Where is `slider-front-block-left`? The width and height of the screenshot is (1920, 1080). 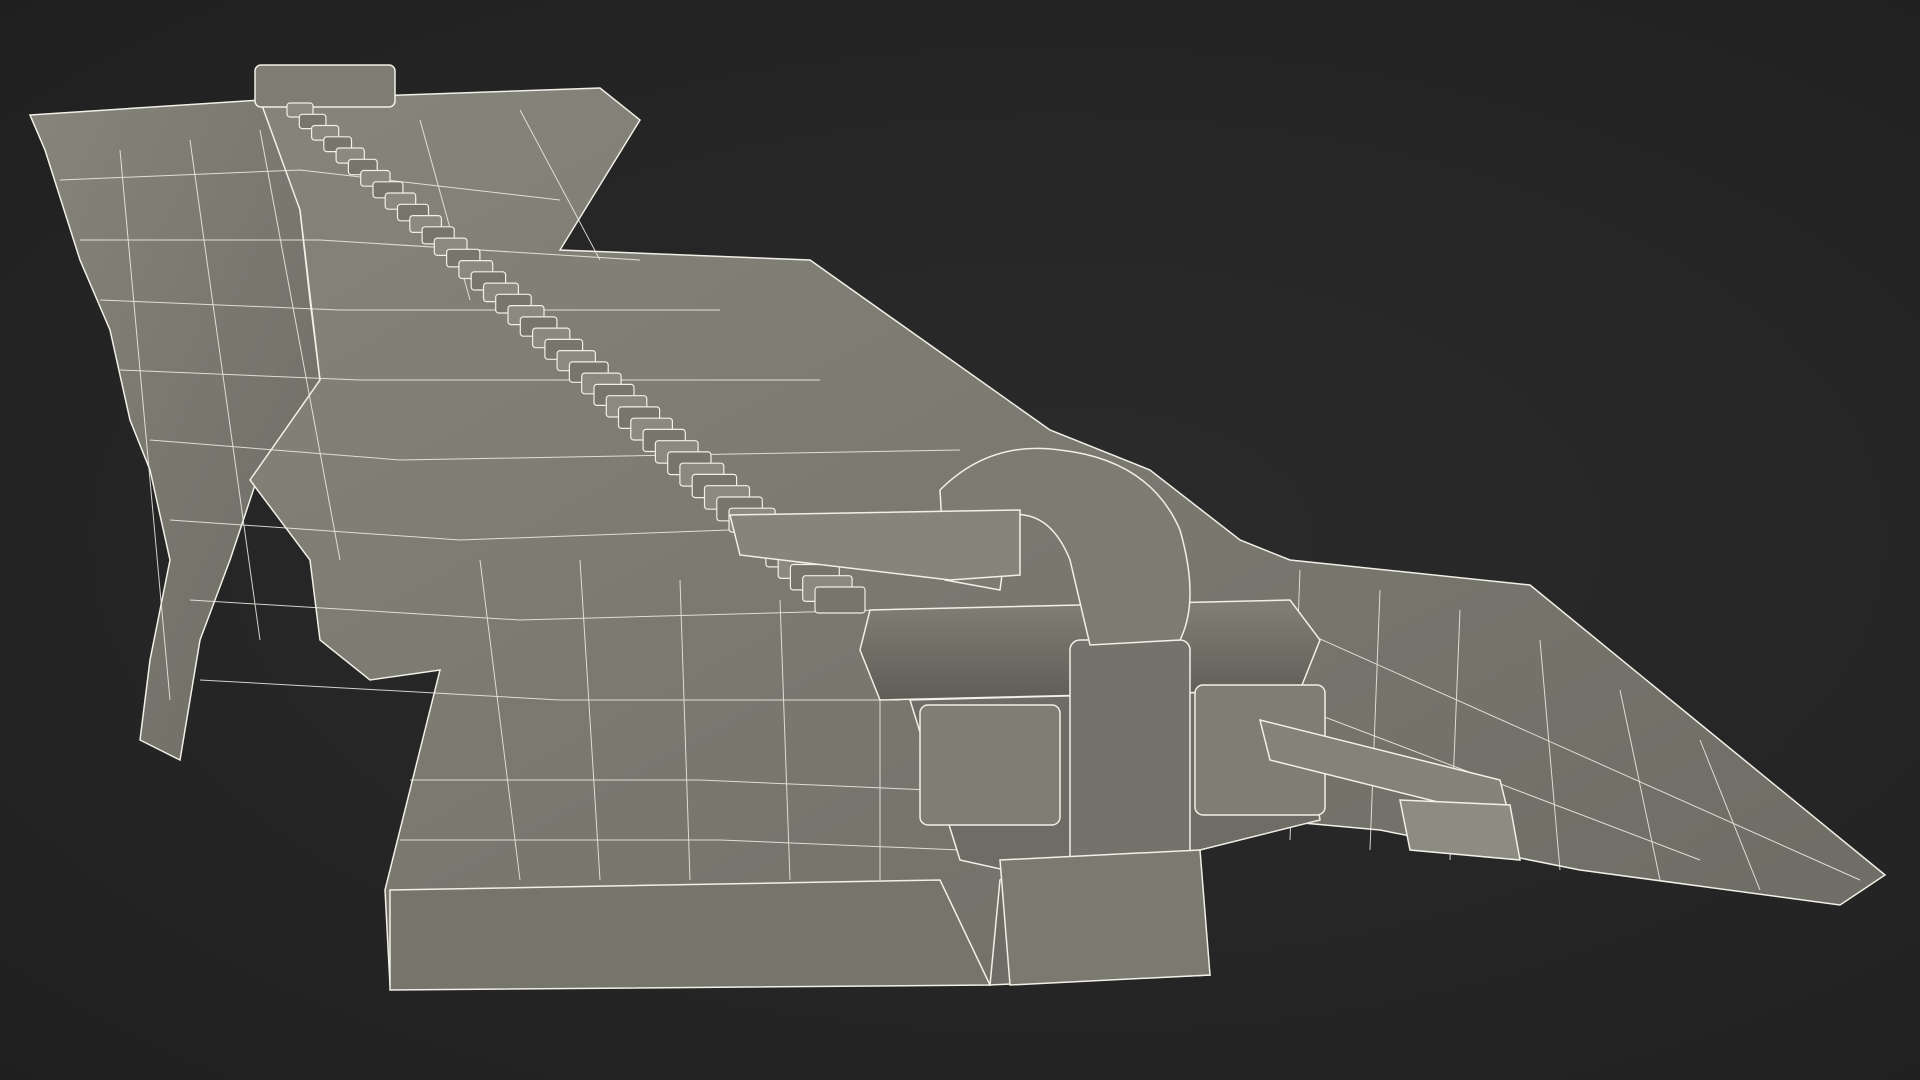
slider-front-block-left is located at coordinates (990, 765).